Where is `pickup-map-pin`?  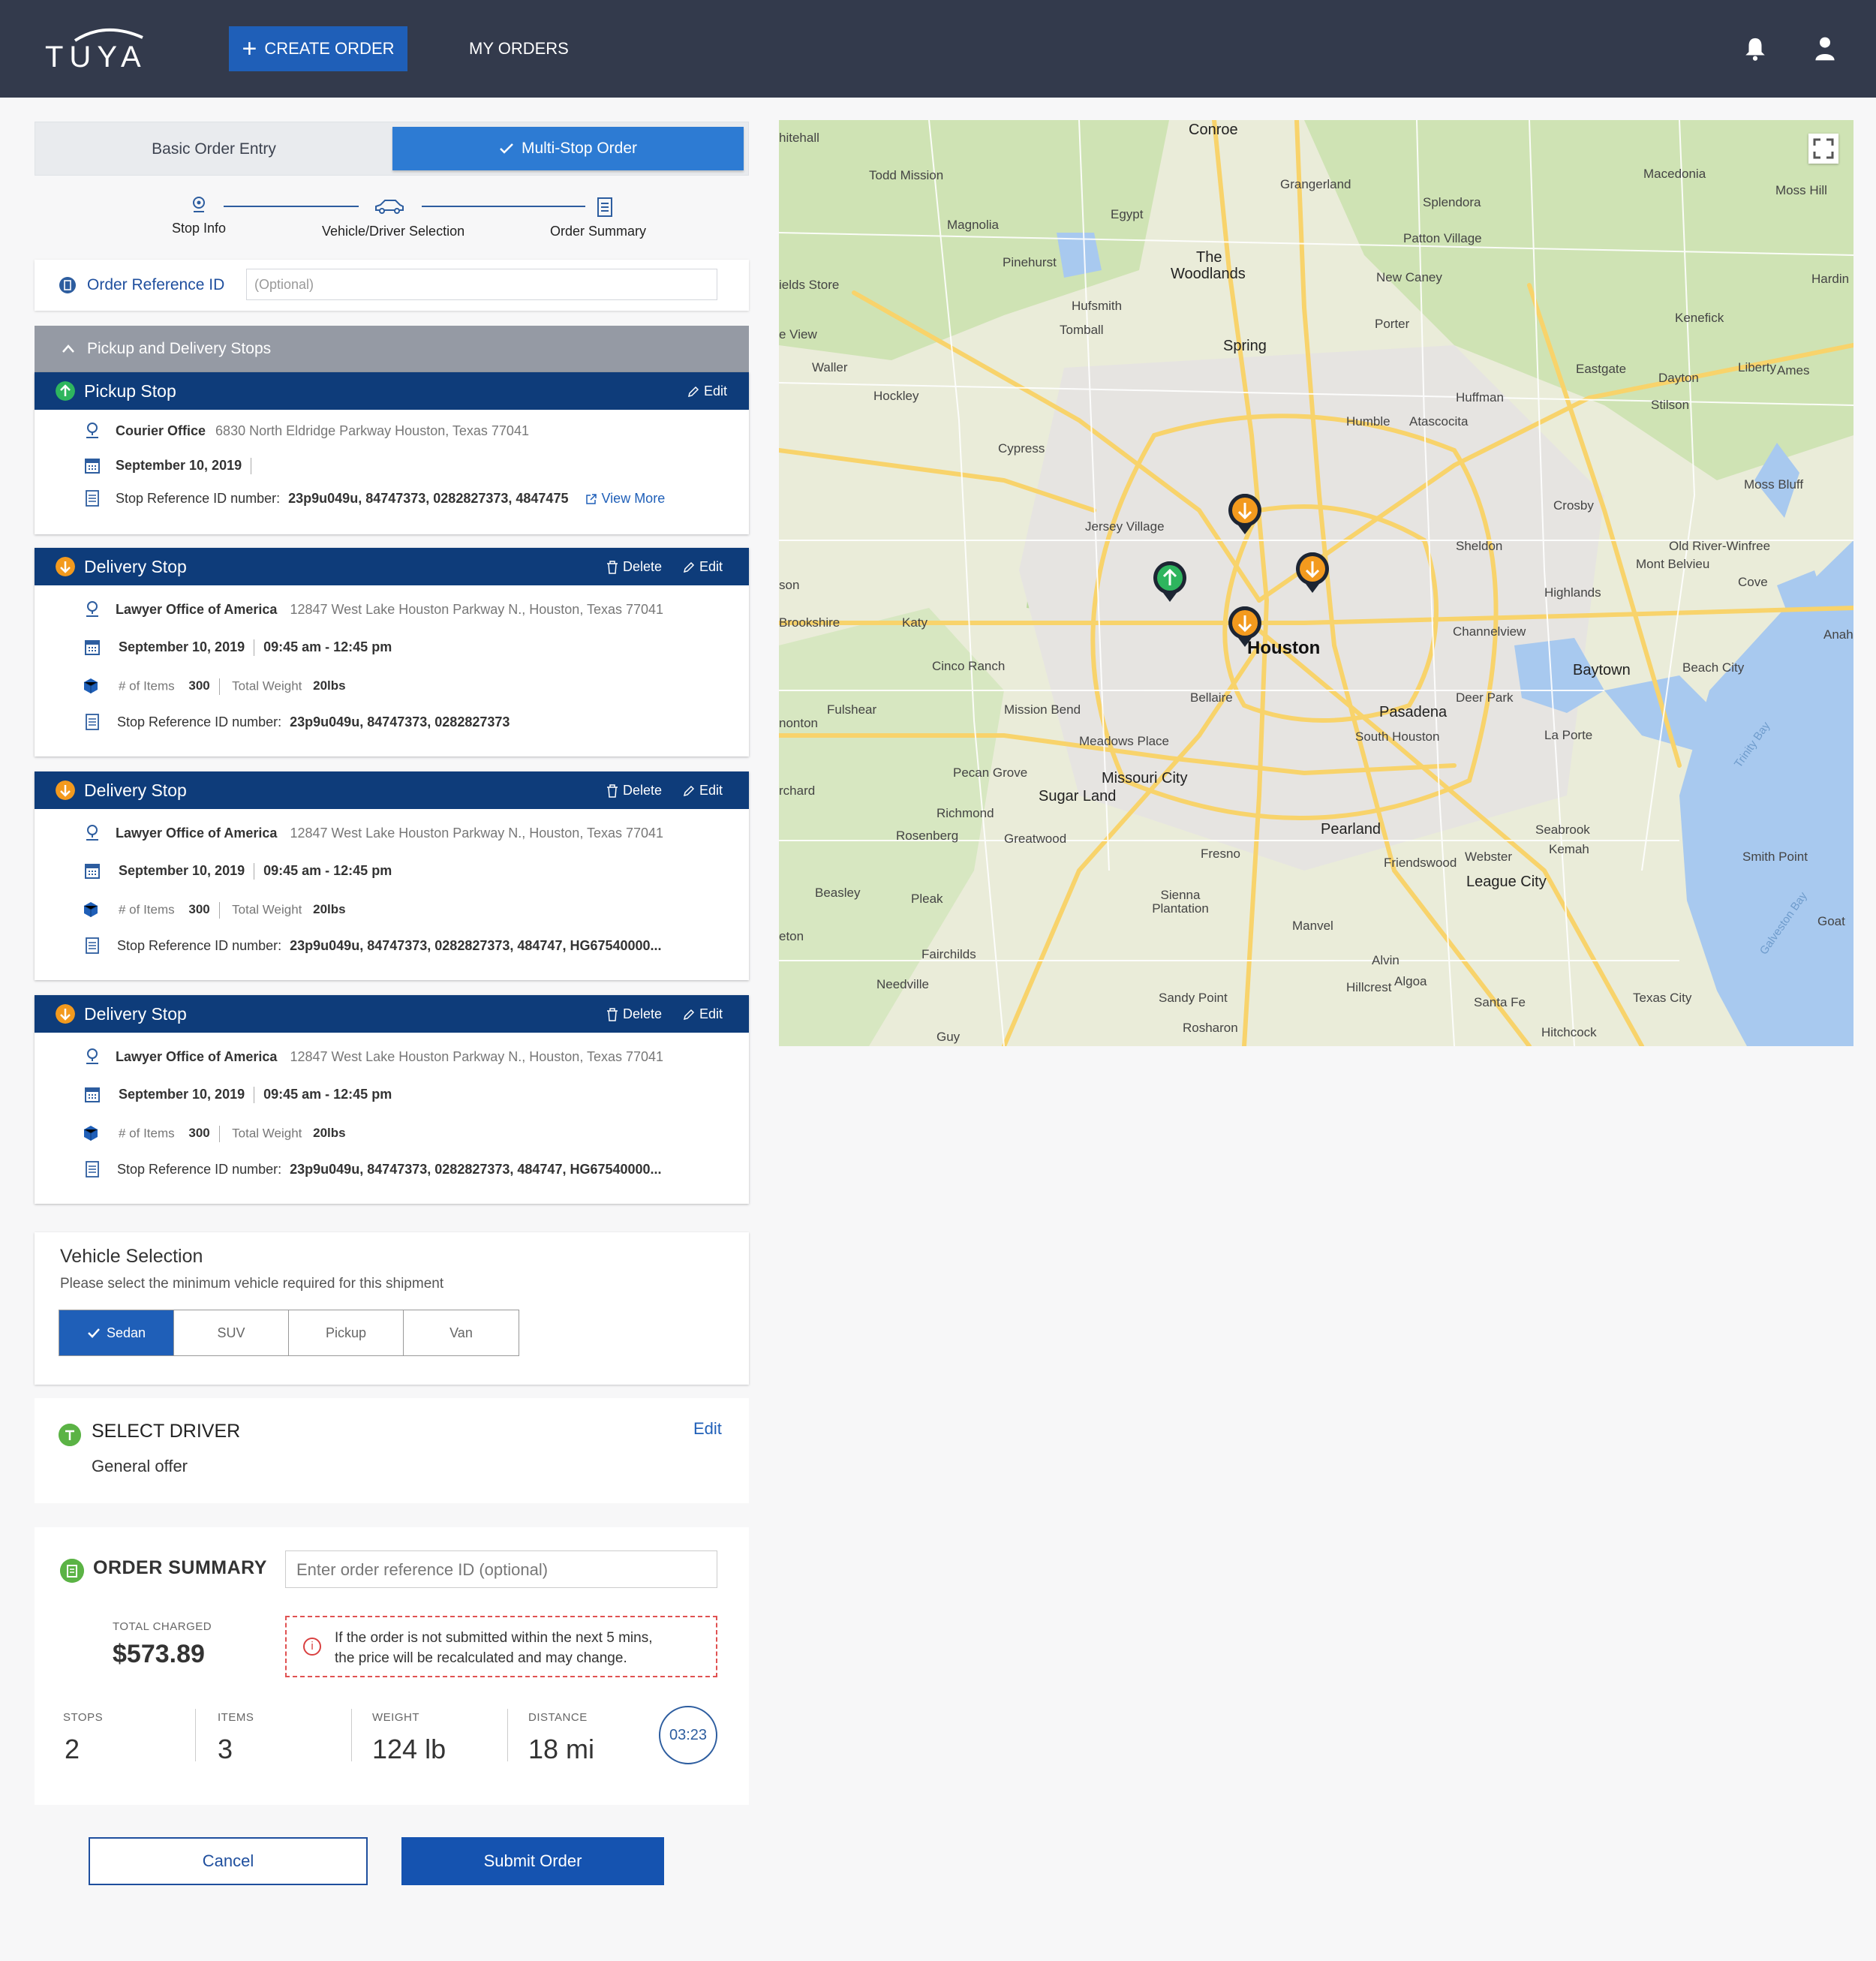
pickup-map-pin is located at coordinates (1170, 582).